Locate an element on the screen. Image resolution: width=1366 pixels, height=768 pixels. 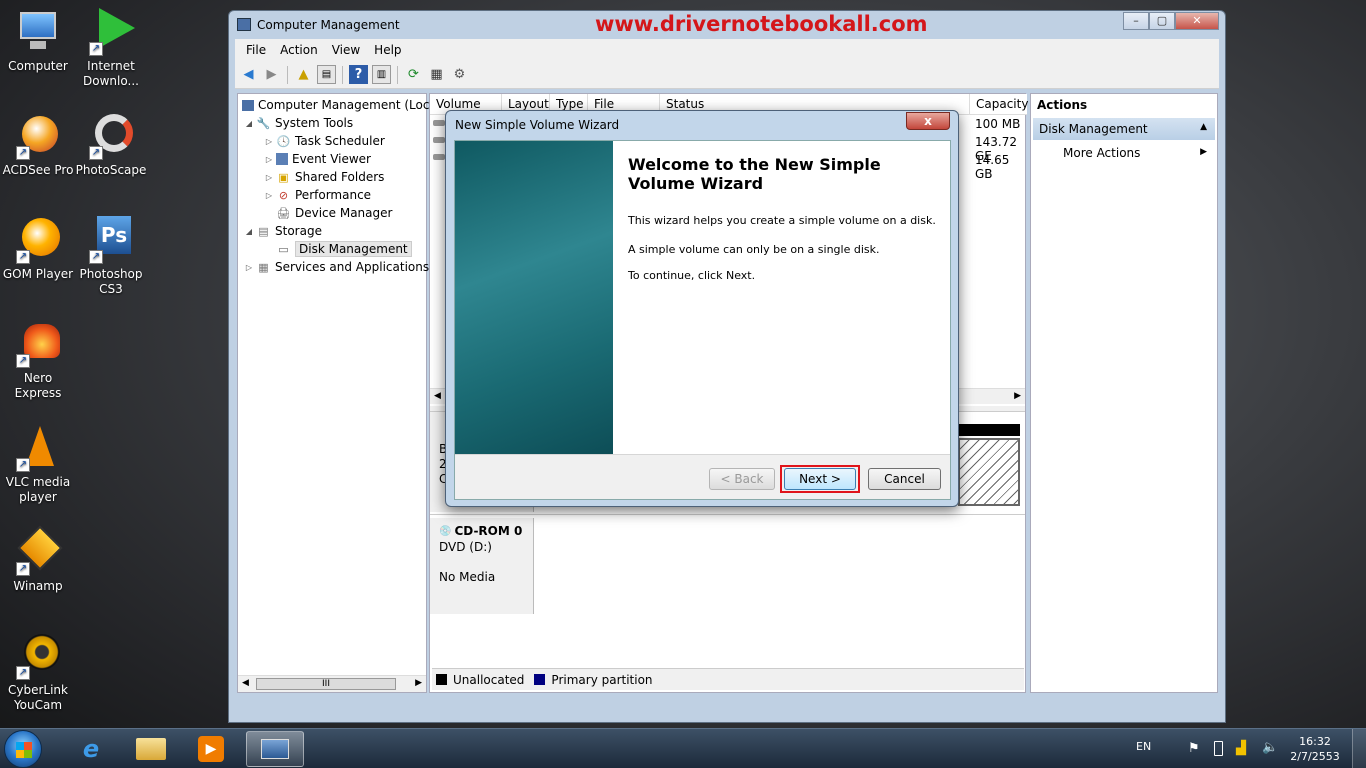
cdrom-label-panel: 💿 CD-ROM 0 DVD (D:) No Media is located at coordinates (482, 566).